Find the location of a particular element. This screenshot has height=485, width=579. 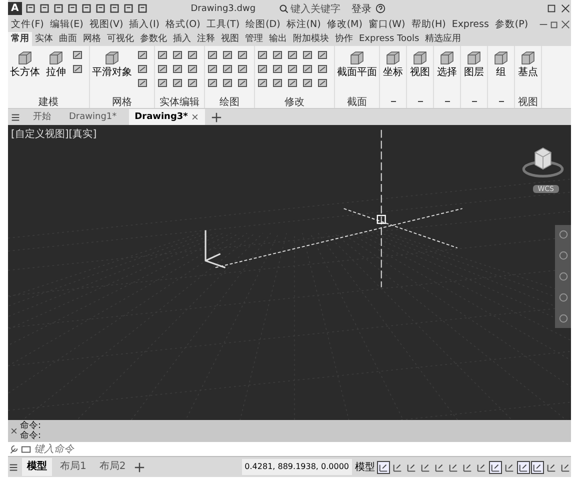

layout-tab: 布局2 is located at coordinates (112, 467).